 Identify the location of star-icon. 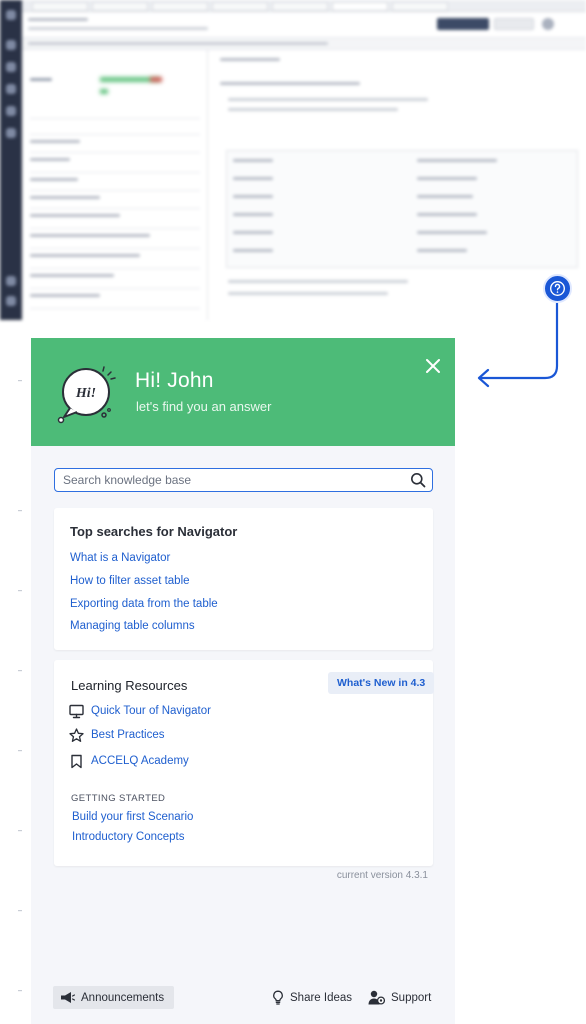
(76, 735).